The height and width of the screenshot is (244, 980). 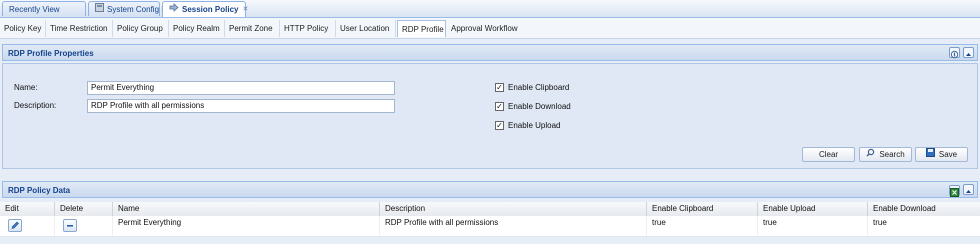 I want to click on enable-upload-label: Enable Upload, so click(x=534, y=125).